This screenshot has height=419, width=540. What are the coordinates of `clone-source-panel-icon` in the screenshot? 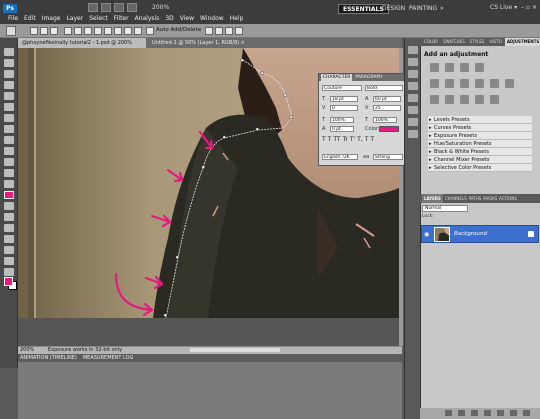 It's located at (413, 98).